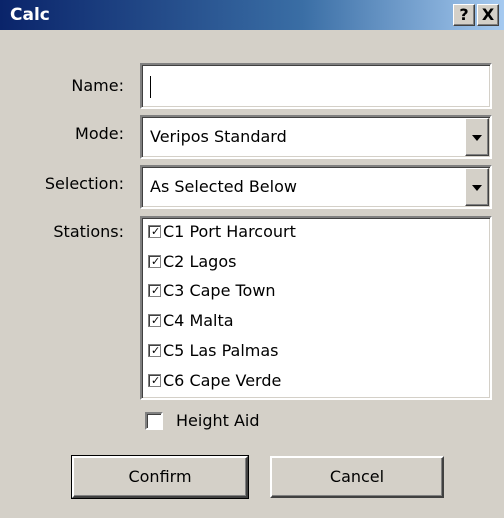  What do you see at coordinates (222, 380) in the screenshot?
I see `station-label: C6 Cape Verde` at bounding box center [222, 380].